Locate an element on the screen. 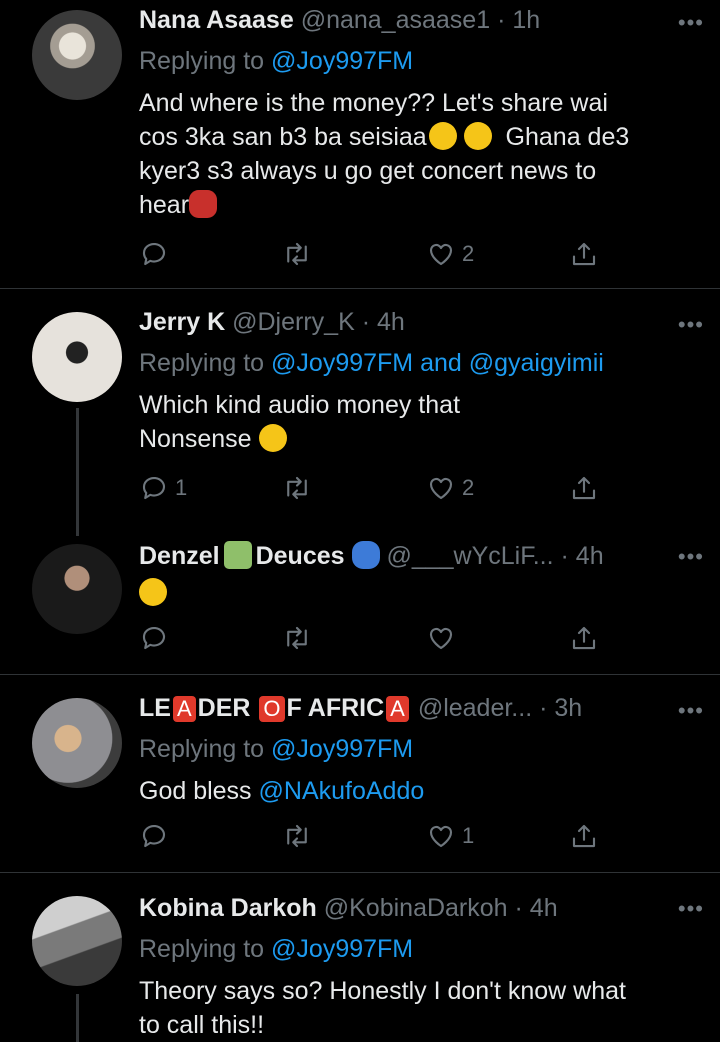 This screenshot has height=1042, width=720. tweet-text is located at coordinates (399, 593).